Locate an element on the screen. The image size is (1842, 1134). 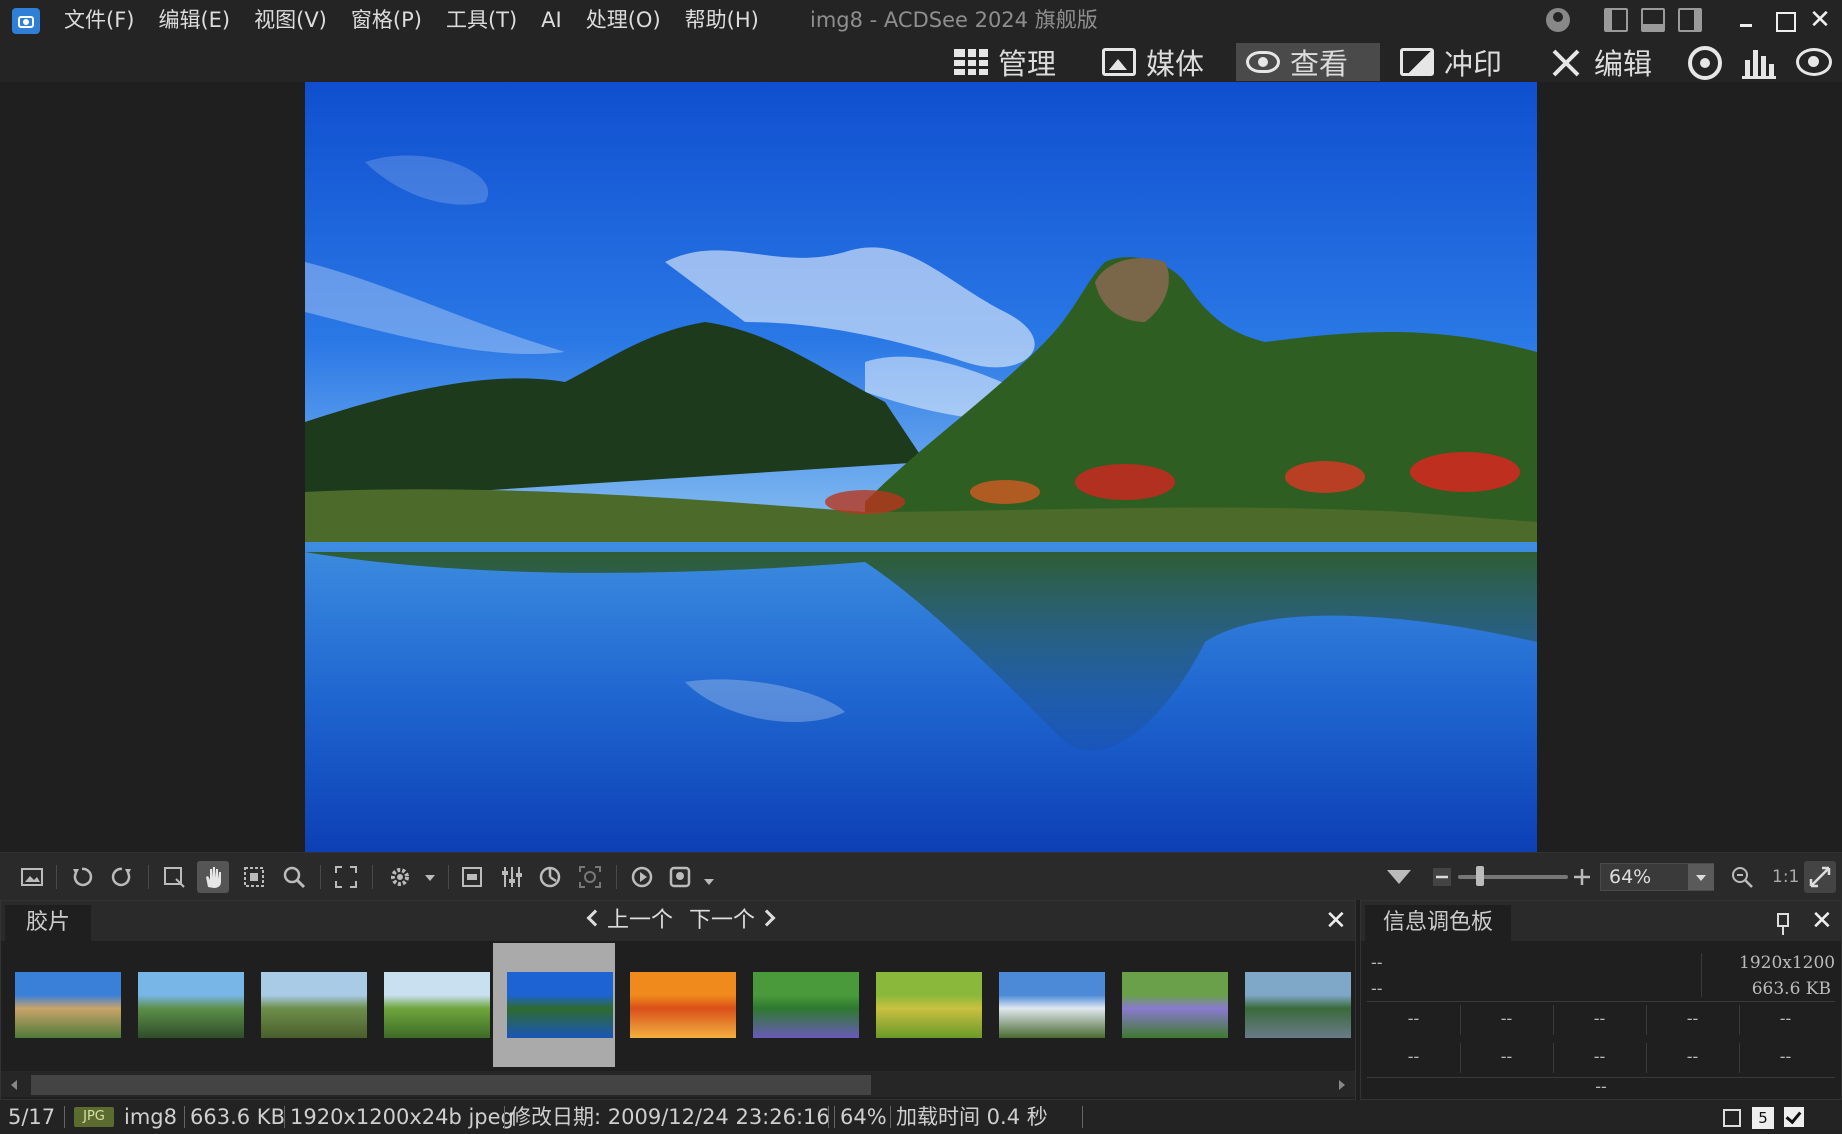
scroll-left-arrow-icon is located at coordinates (14, 1085).